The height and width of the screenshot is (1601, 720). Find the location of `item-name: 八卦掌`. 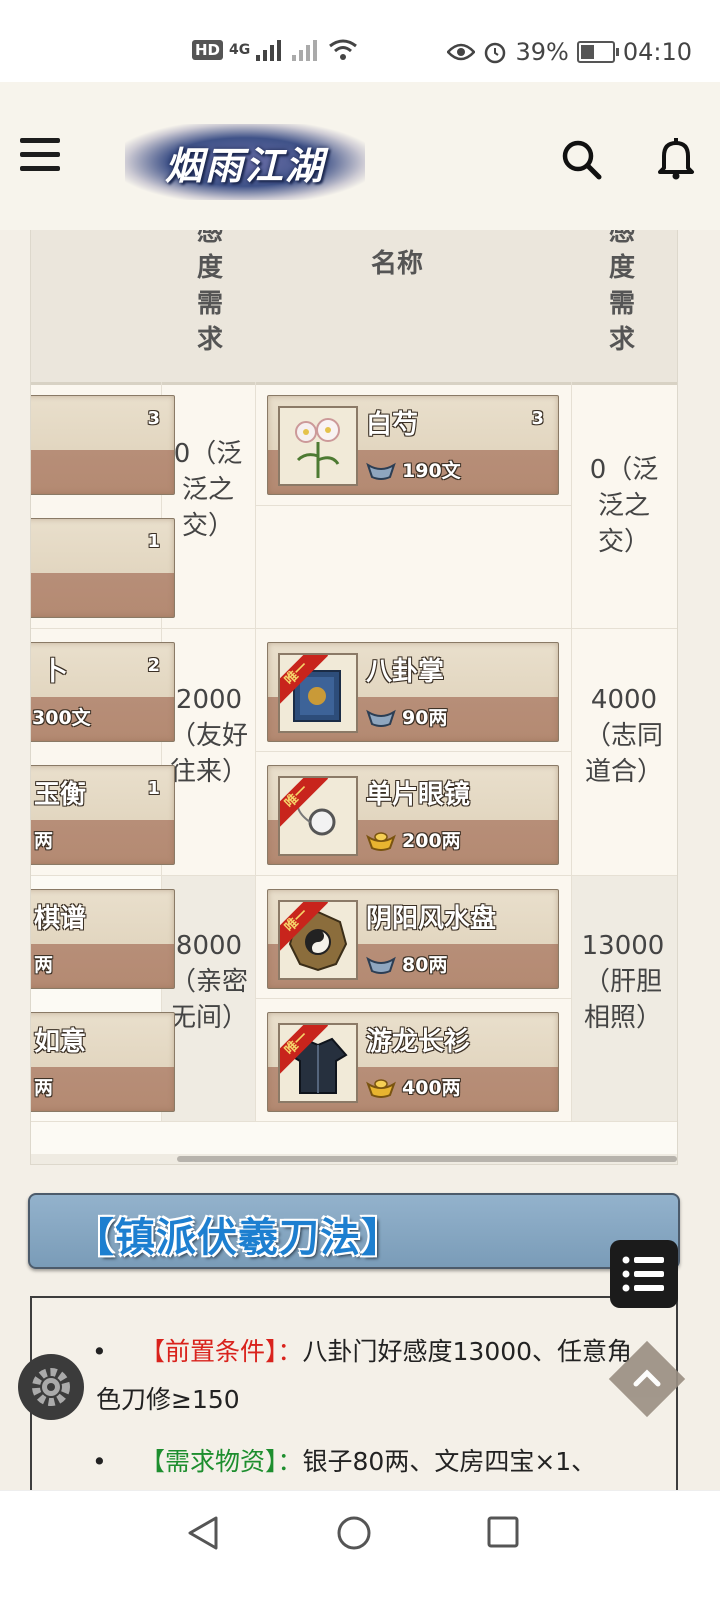

item-name: 八卦掌 is located at coordinates (405, 672).